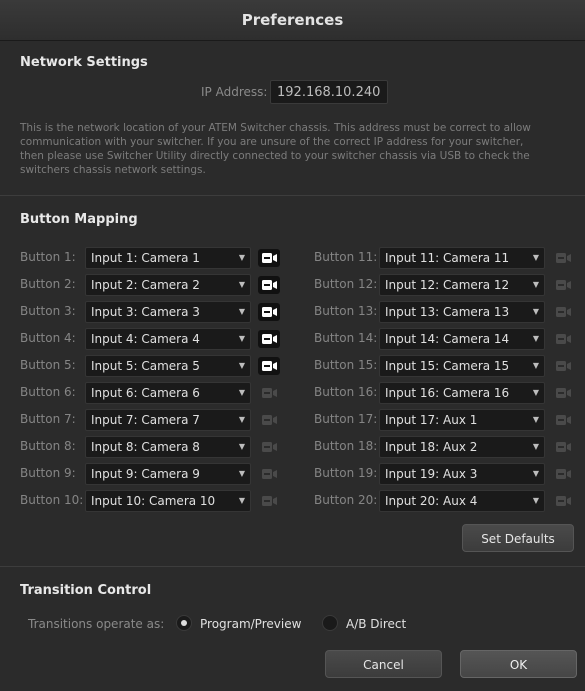  What do you see at coordinates (518, 664) in the screenshot?
I see `ok-button: OK` at bounding box center [518, 664].